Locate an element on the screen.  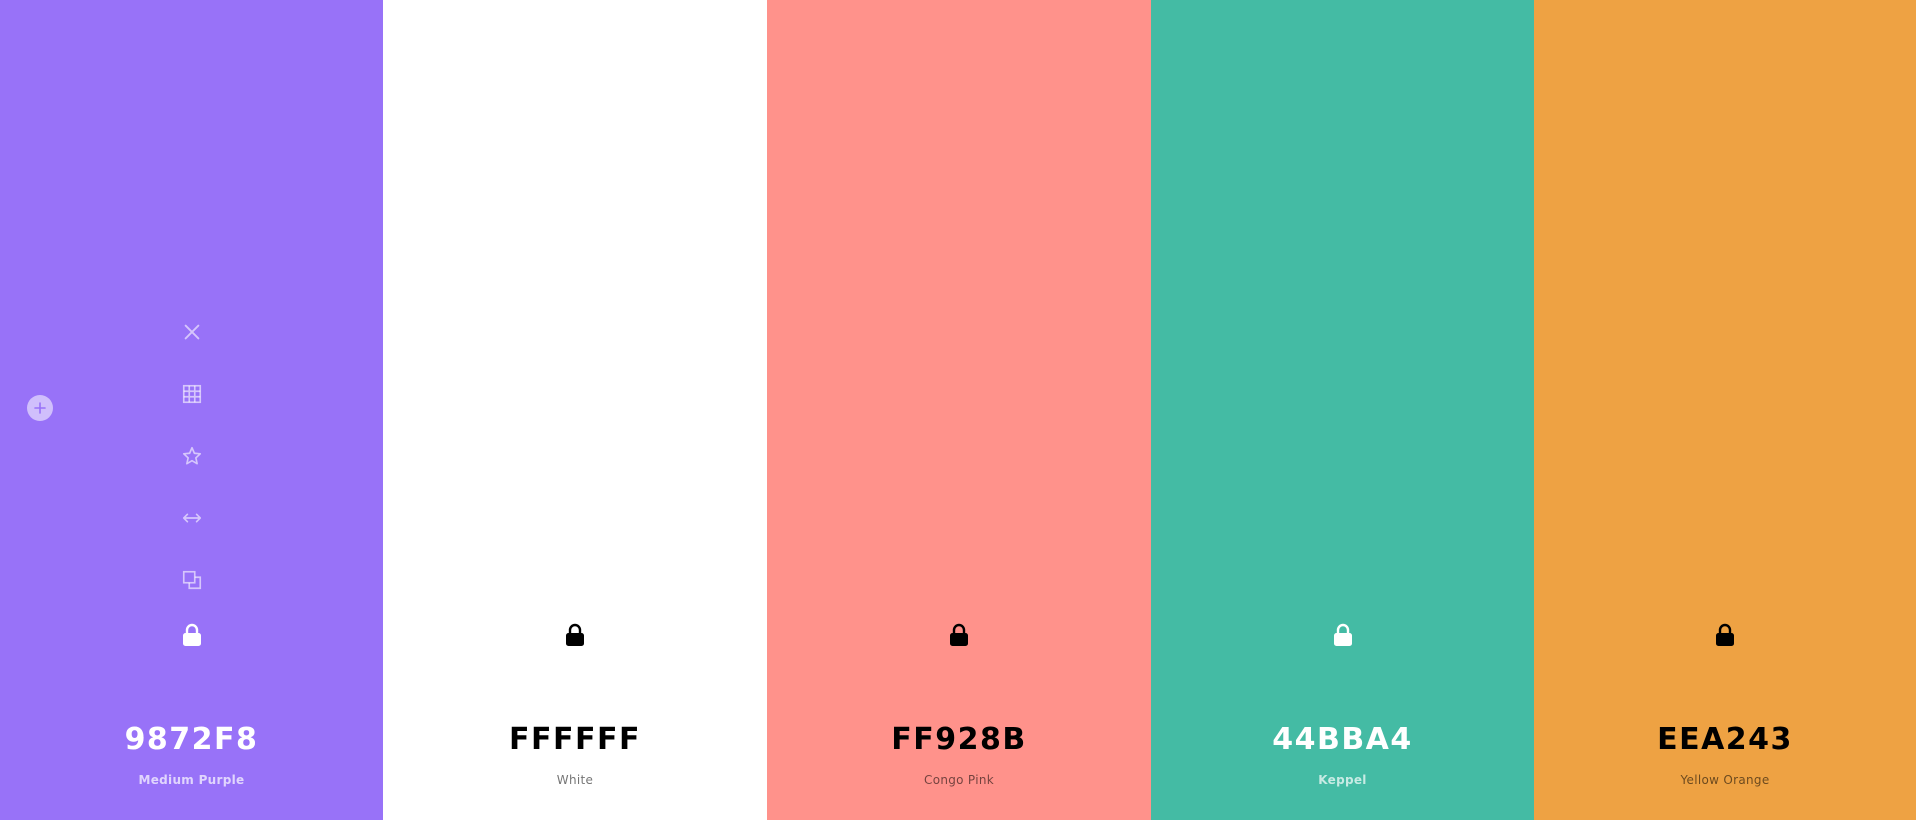
view-shades-button is located at coordinates (192, 394).